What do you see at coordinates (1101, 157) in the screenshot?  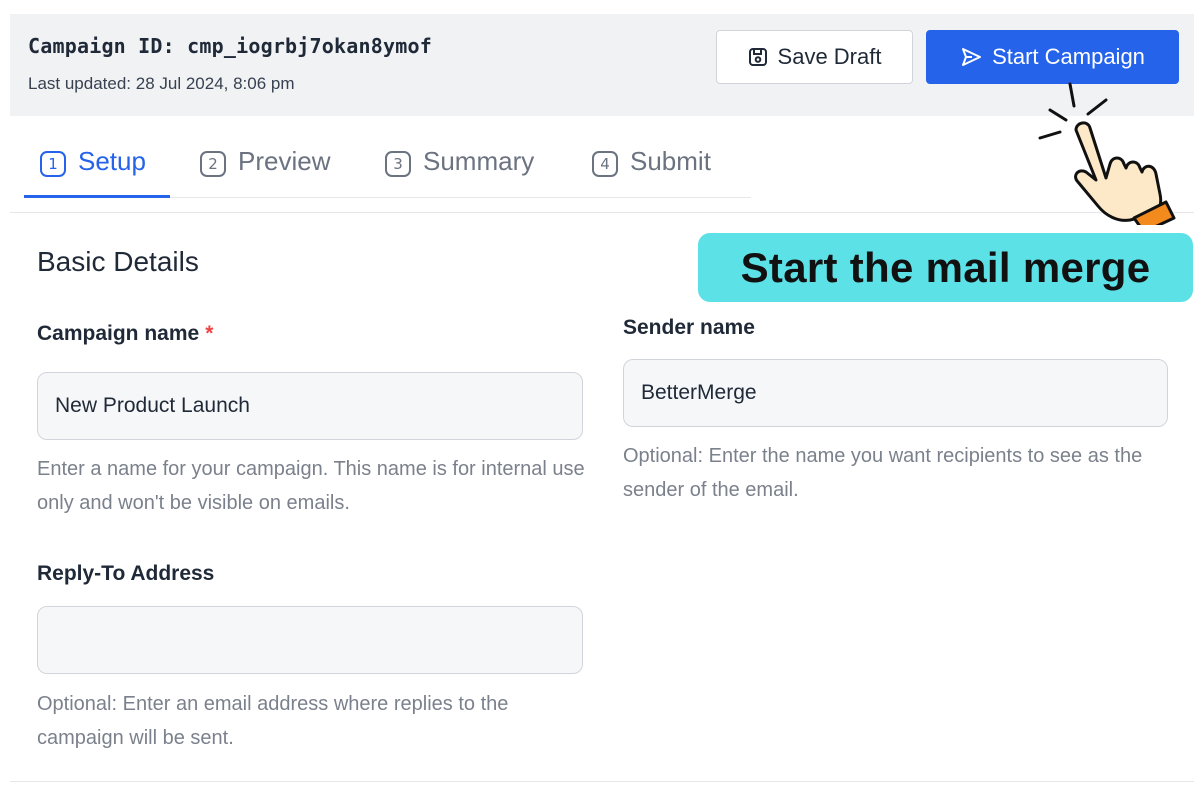 I see `pointing-hand-icon` at bounding box center [1101, 157].